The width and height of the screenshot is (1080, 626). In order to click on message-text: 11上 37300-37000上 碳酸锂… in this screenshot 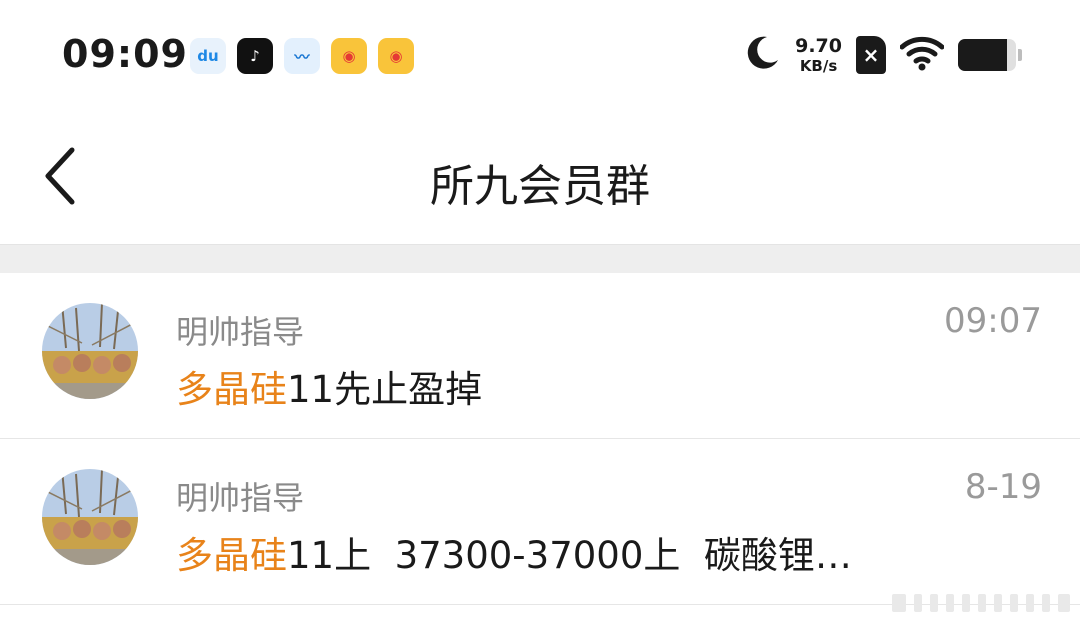, I will do `click(569, 555)`.